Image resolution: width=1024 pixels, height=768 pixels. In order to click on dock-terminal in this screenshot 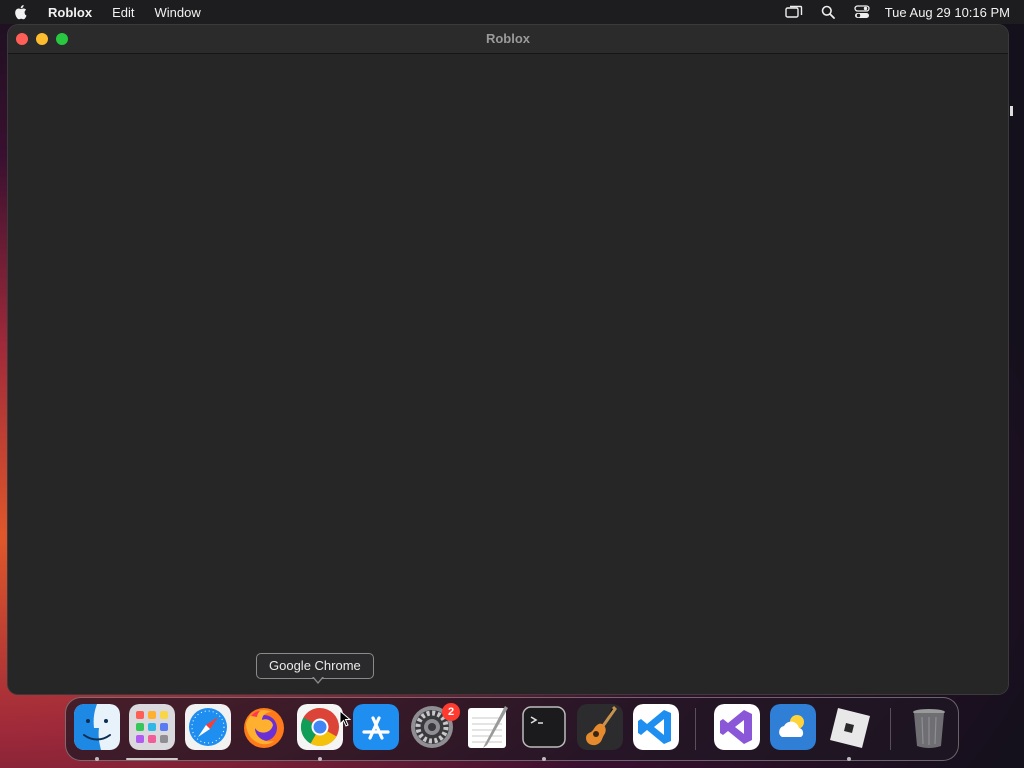, I will do `click(544, 727)`.